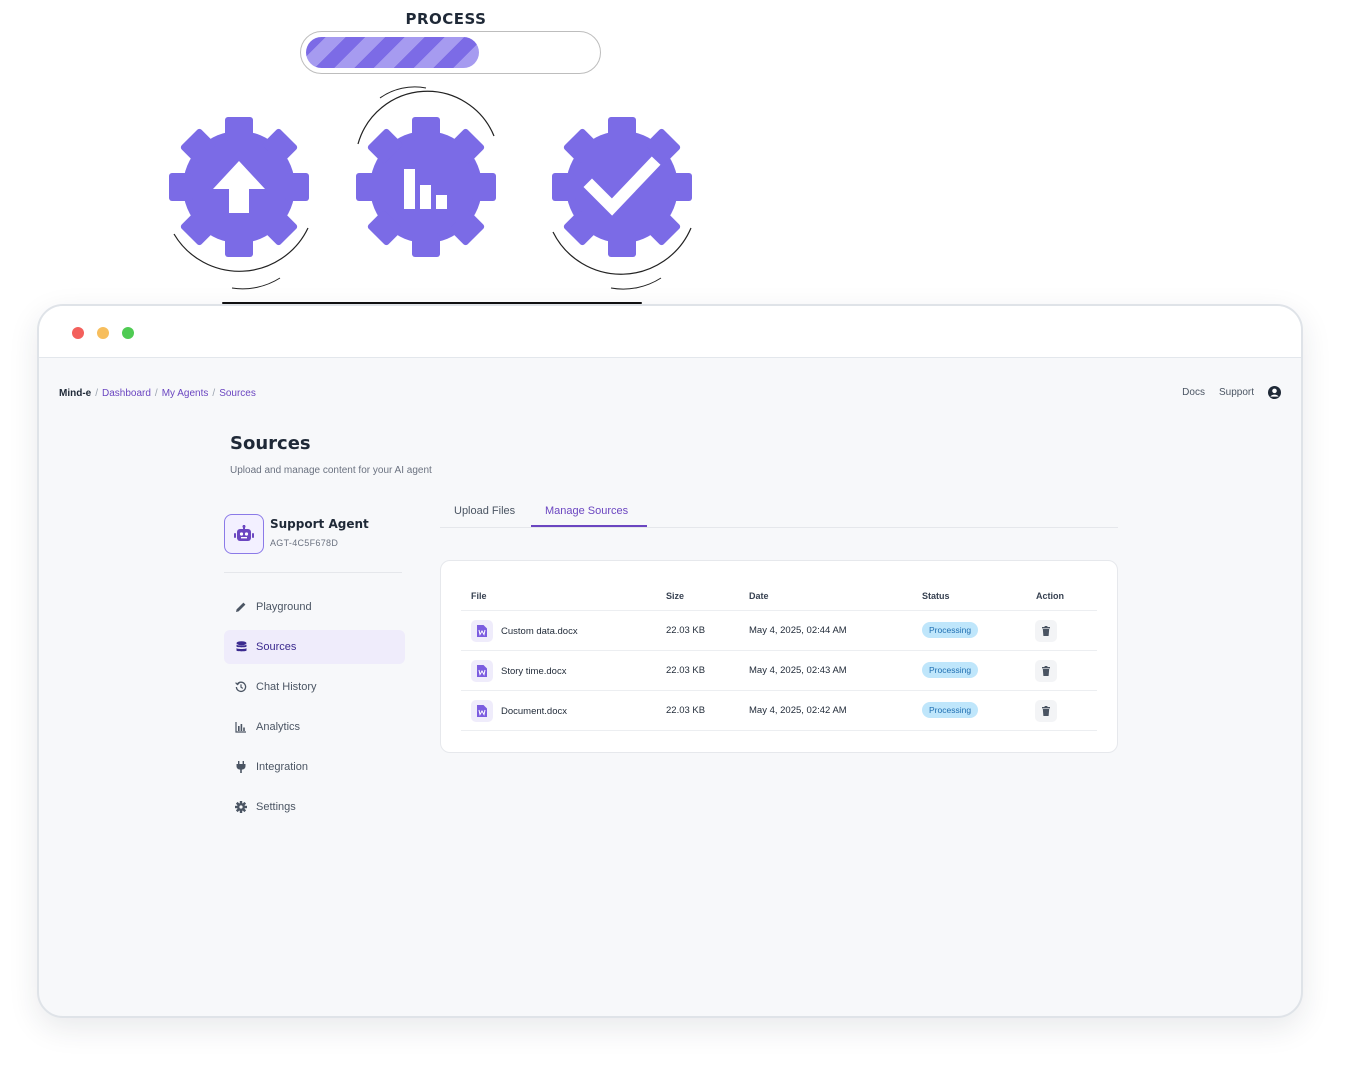 This screenshot has width=1348, height=1065. Describe the element at coordinates (534, 671) in the screenshot. I see `file-name: Story time.docx` at that location.